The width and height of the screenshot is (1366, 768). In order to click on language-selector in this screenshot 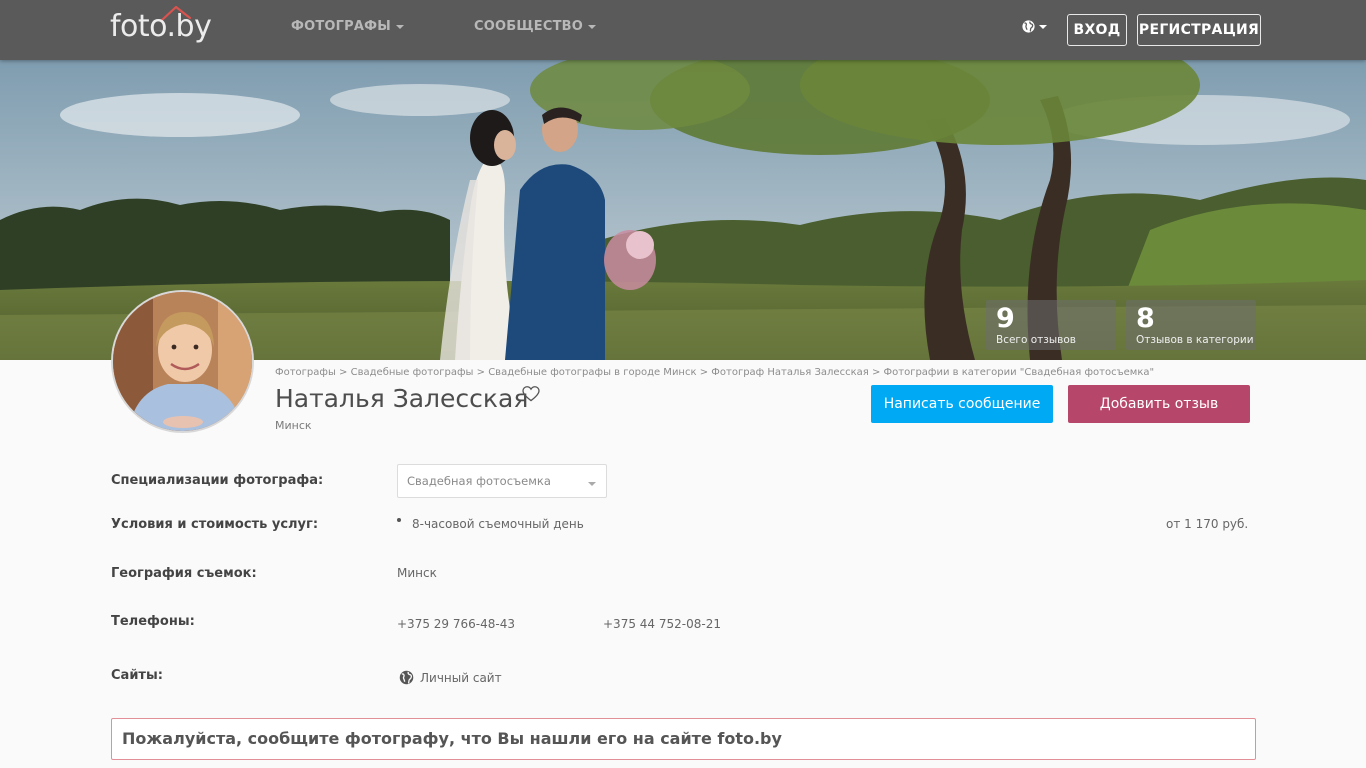, I will do `click(1034, 26)`.